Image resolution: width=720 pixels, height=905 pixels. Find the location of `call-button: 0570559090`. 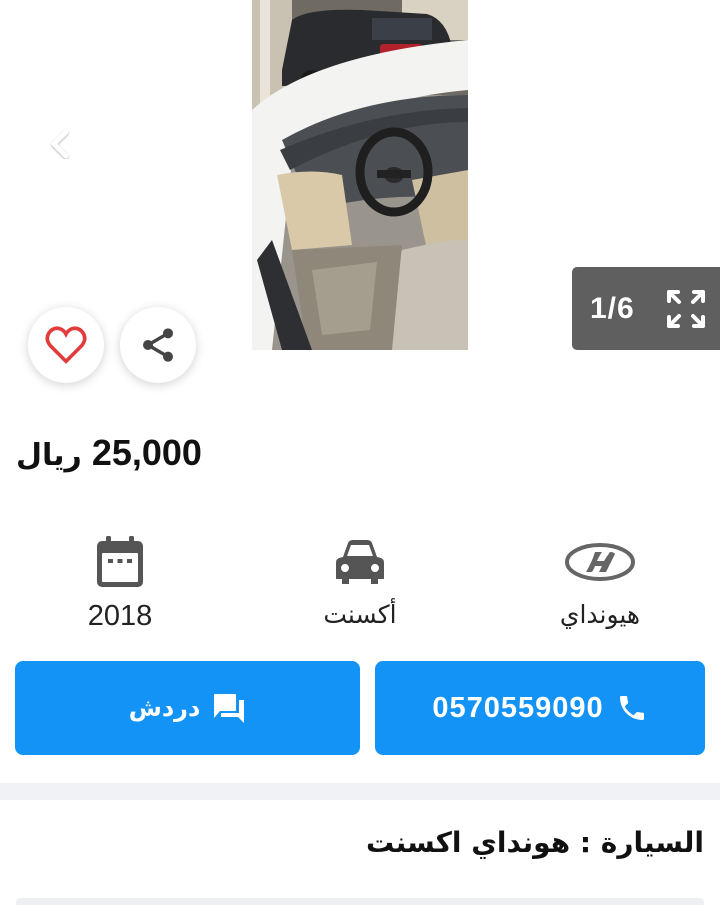

call-button: 0570559090 is located at coordinates (540, 708).